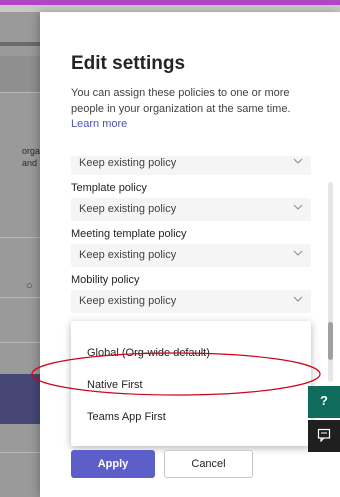 The image size is (340, 497). I want to click on top-bar, so click(170, 6).